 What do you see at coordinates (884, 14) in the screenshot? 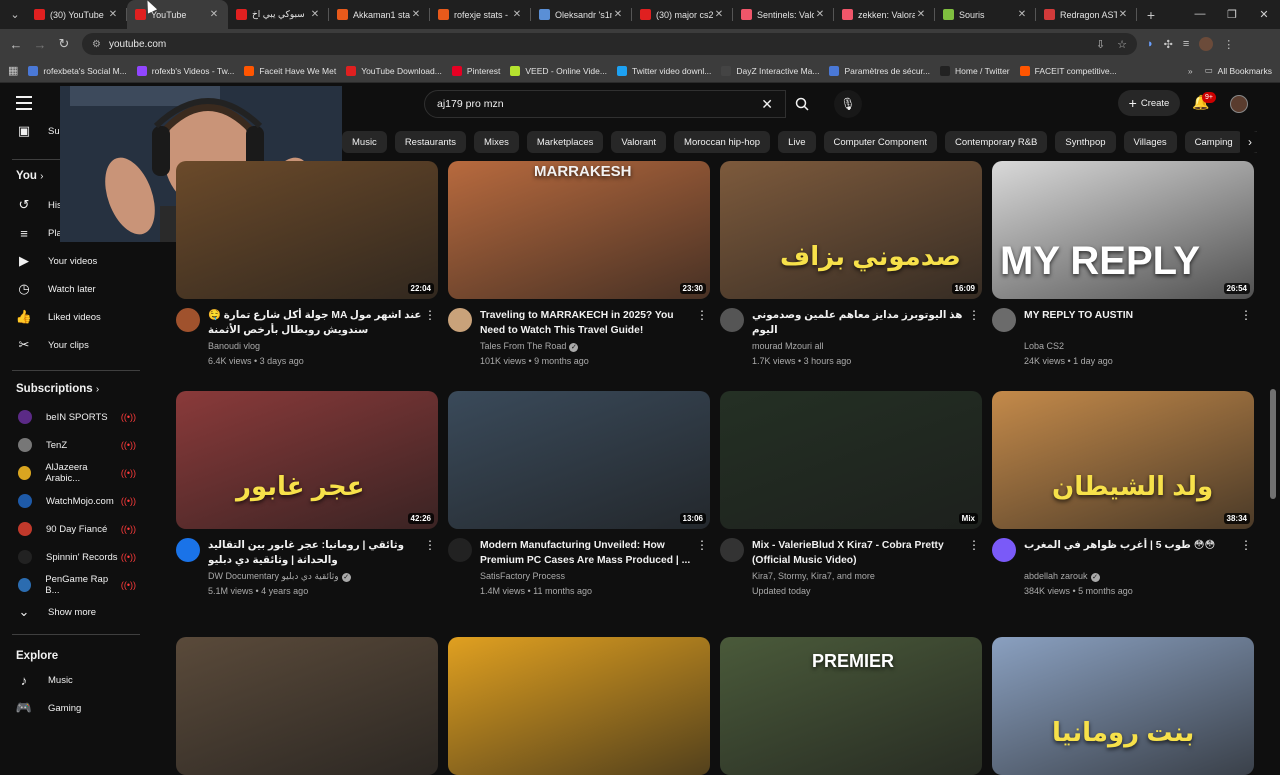
I see `browser-tab: zekken: Valora ✕` at bounding box center [884, 14].